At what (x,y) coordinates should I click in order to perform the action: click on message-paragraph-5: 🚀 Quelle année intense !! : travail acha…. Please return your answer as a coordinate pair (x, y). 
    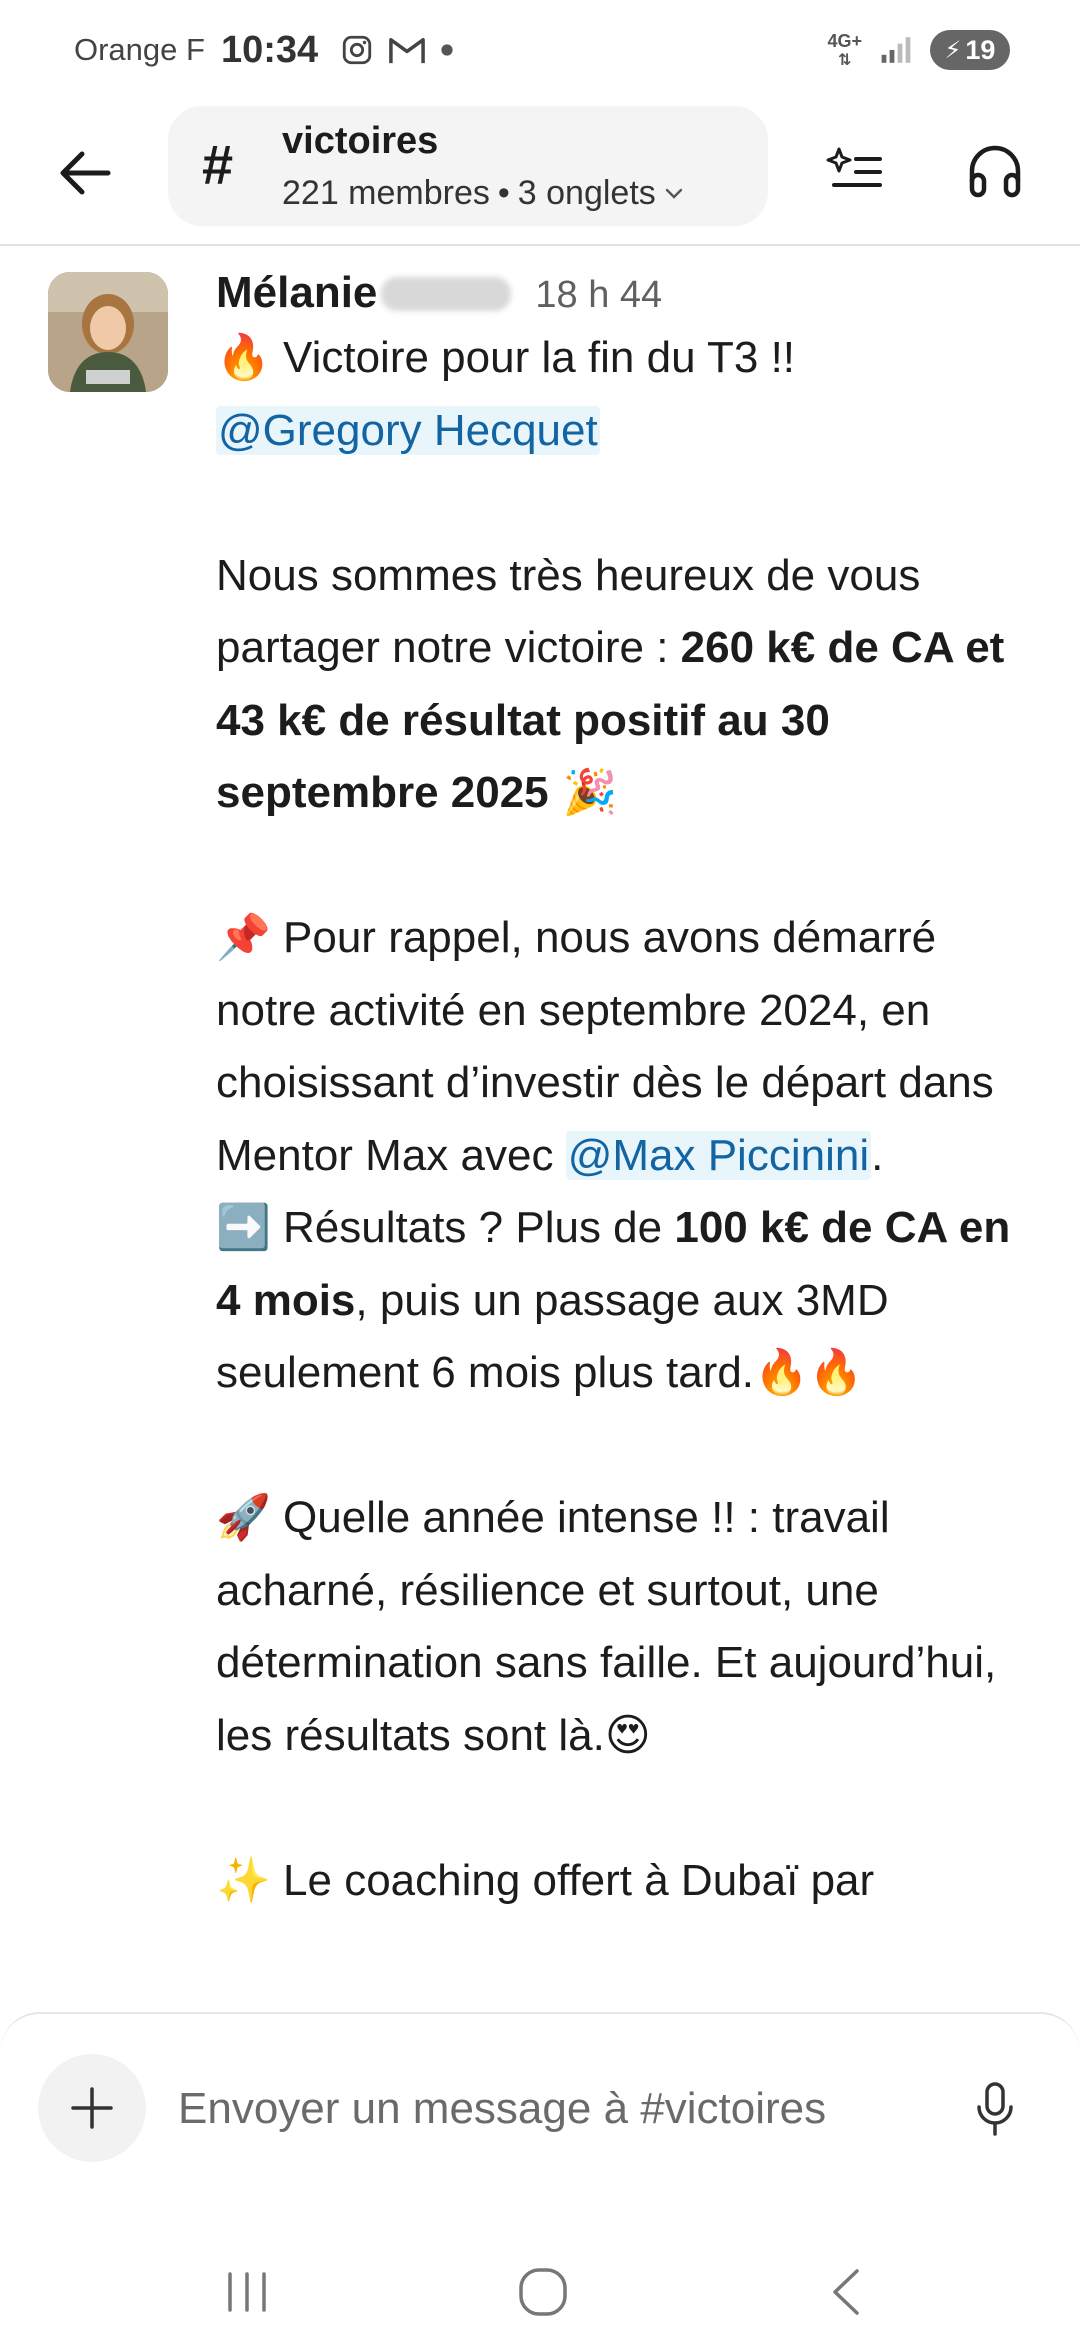
    Looking at the image, I should click on (626, 1627).